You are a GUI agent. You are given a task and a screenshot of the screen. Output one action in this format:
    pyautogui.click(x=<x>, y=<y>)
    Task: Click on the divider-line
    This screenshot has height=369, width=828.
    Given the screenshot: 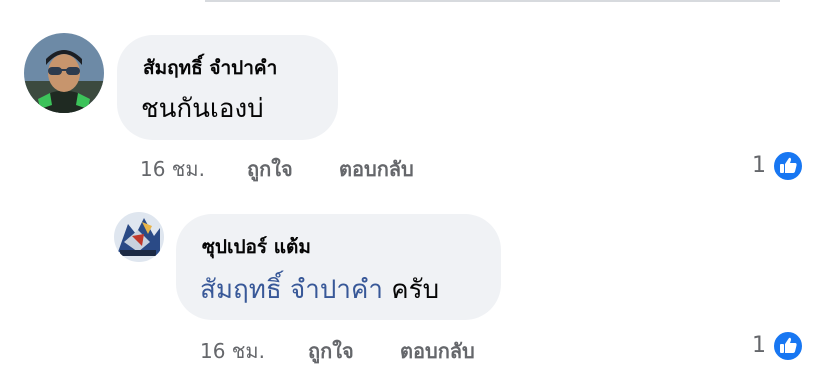 What is the action you would take?
    pyautogui.click(x=492, y=1)
    